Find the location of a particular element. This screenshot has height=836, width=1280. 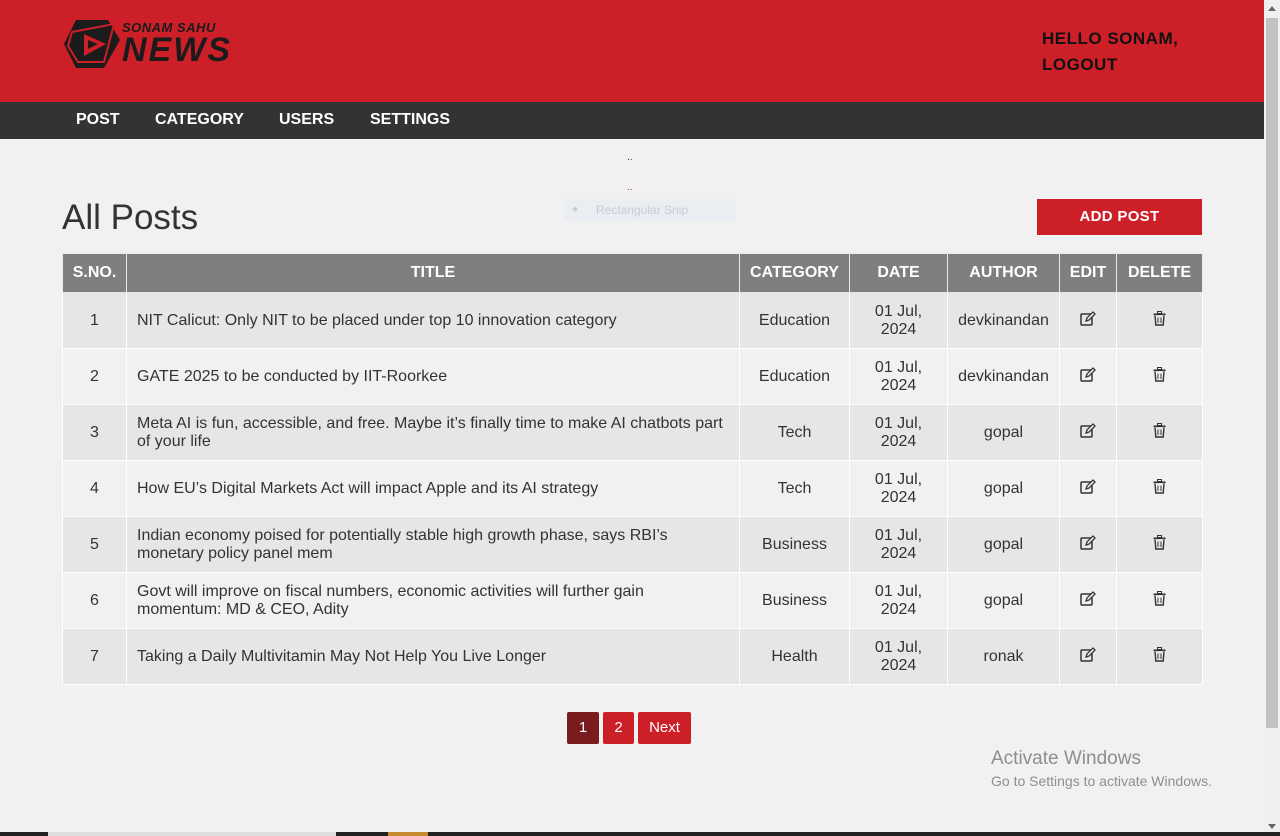

scroll-thumb is located at coordinates (1272, 373).